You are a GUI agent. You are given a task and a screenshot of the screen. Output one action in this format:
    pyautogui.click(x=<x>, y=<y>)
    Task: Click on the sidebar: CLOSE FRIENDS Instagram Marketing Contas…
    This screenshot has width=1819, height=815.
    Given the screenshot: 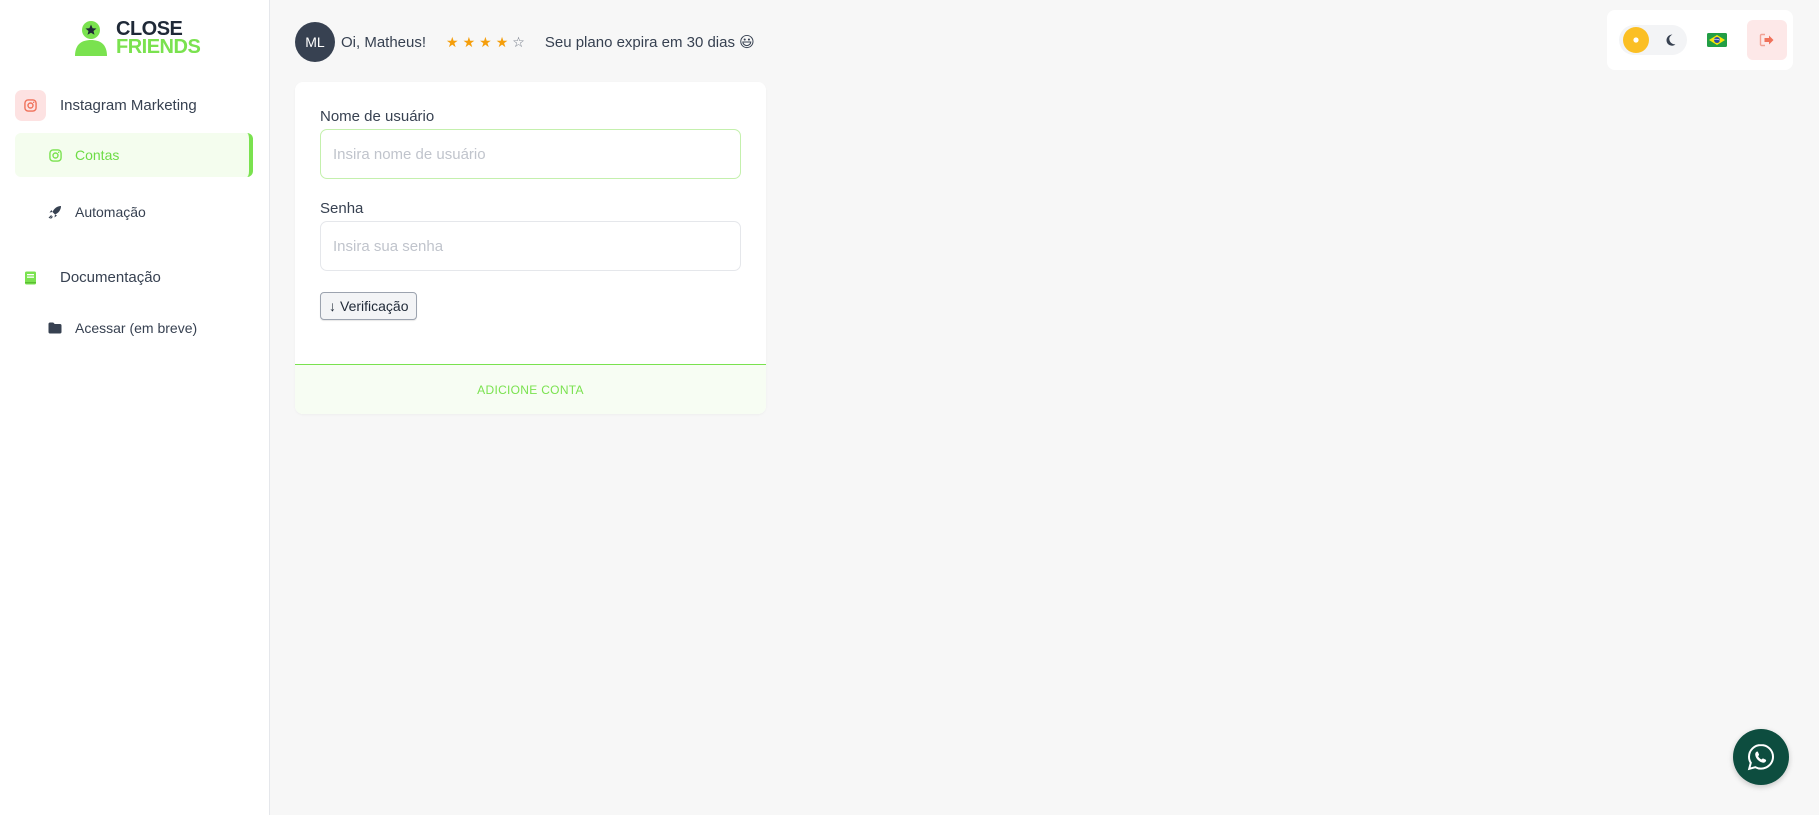 What is the action you would take?
    pyautogui.click(x=135, y=407)
    